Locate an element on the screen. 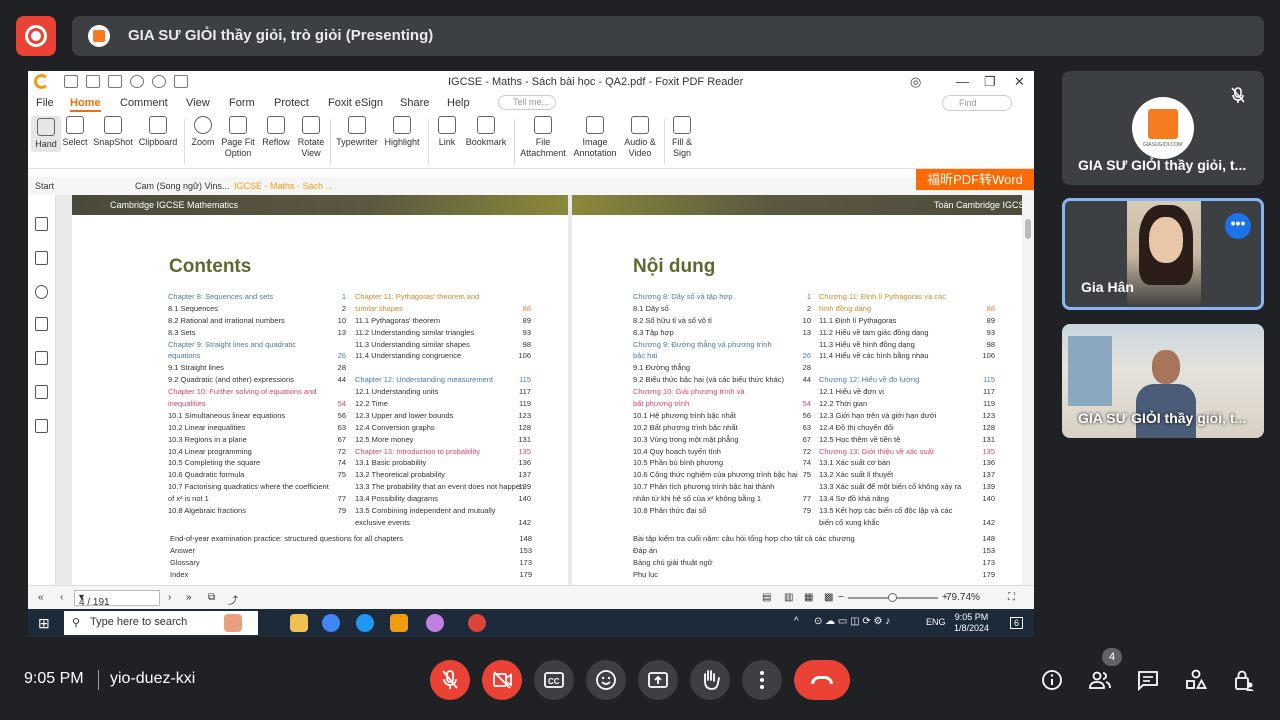  typewriter-button: Typewriter is located at coordinates (357, 132).